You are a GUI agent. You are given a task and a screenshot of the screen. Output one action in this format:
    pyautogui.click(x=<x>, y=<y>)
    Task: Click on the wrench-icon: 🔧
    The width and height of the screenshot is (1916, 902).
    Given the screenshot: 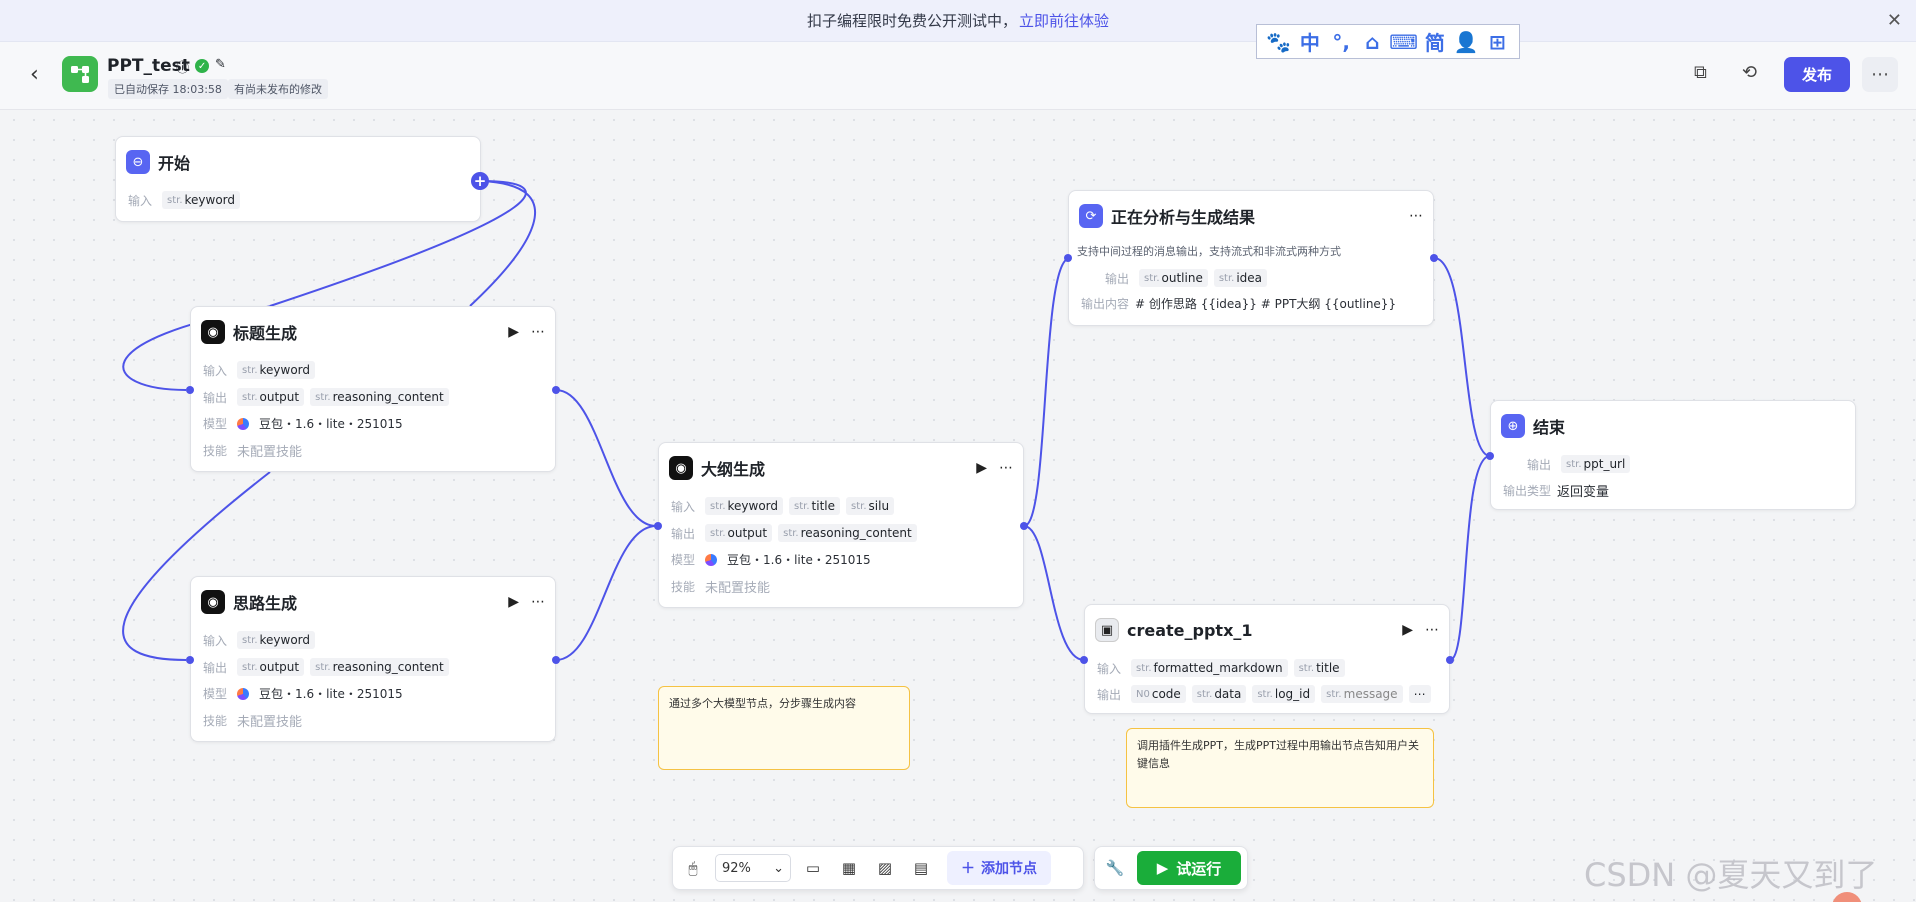 What is the action you would take?
    pyautogui.click(x=1115, y=868)
    